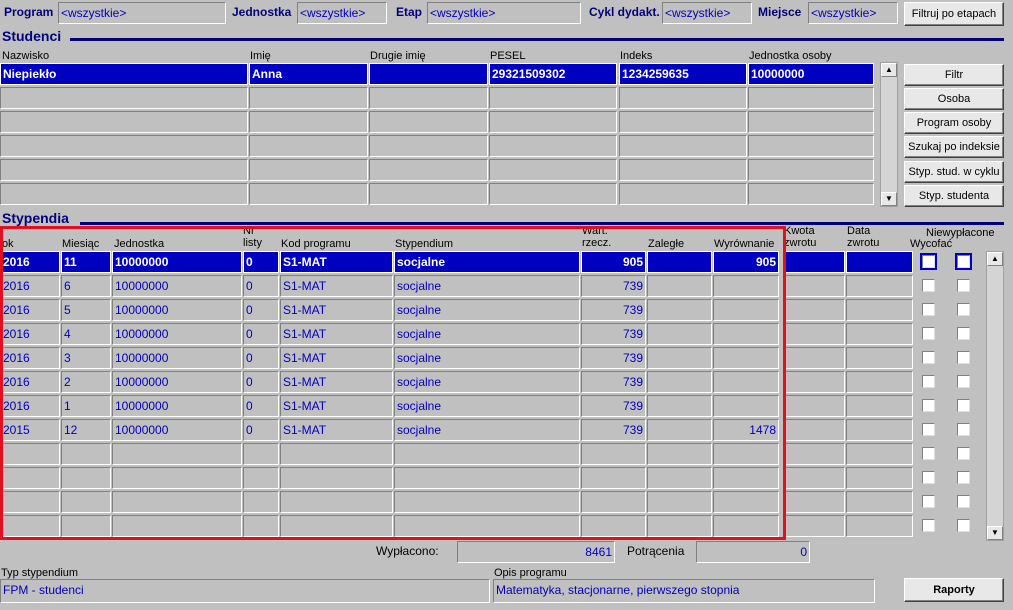 Image resolution: width=1013 pixels, height=610 pixels. I want to click on studenci-cell-imie, so click(308, 194).